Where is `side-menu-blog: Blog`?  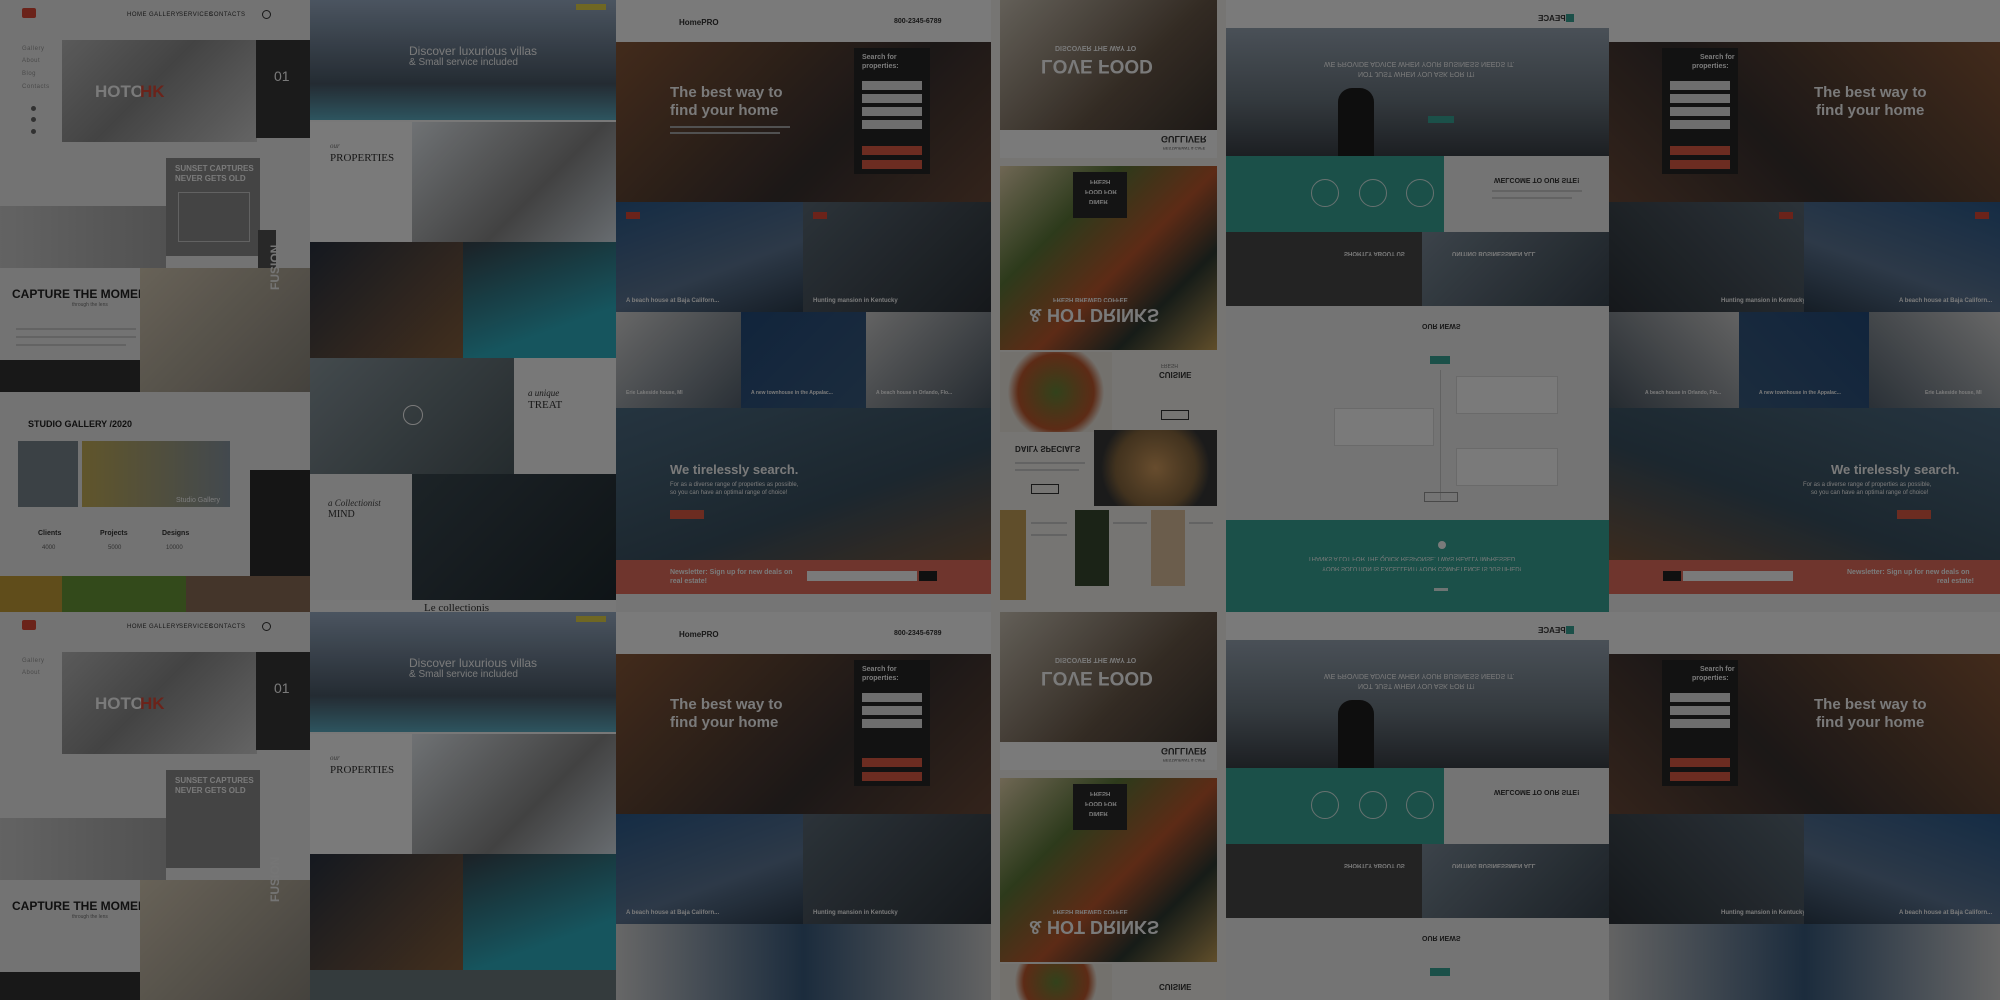 side-menu-blog: Blog is located at coordinates (29, 74).